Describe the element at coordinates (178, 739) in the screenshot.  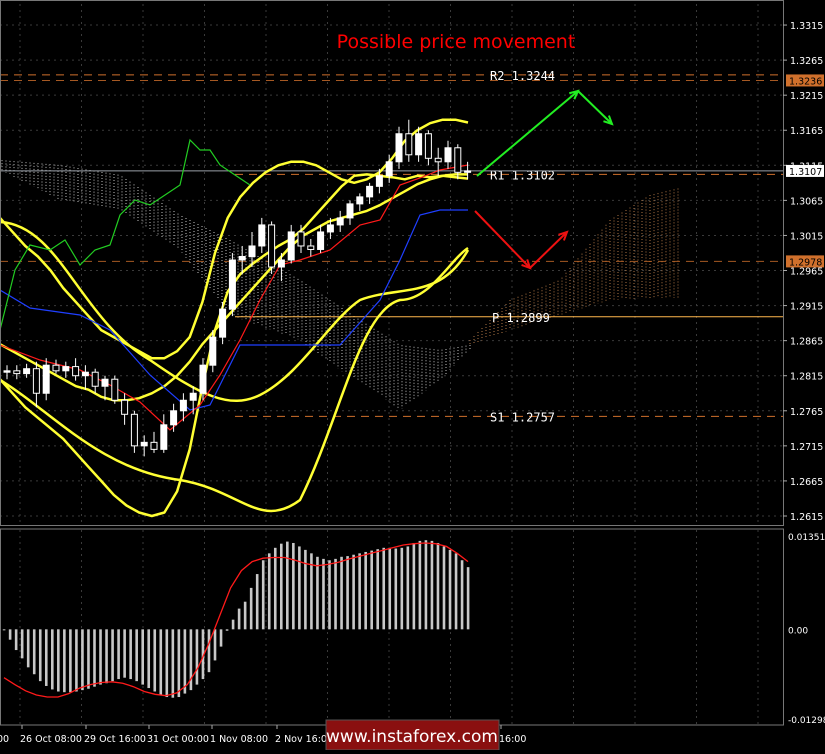
I see `x-tick-label: 31 Oct 00:00` at that location.